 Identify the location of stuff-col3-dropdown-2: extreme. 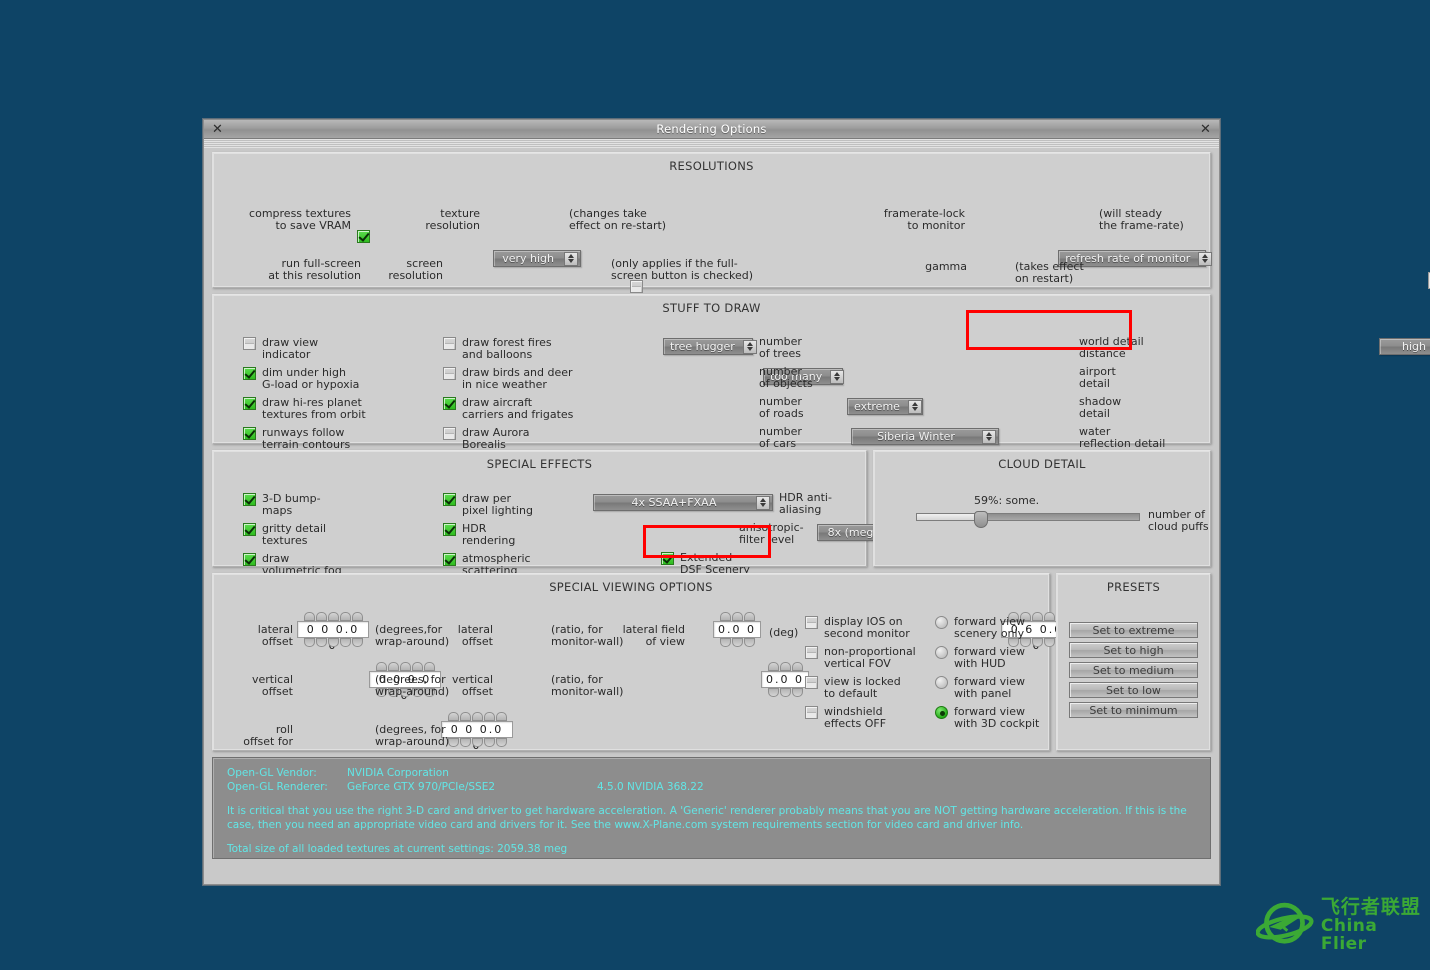
(885, 406).